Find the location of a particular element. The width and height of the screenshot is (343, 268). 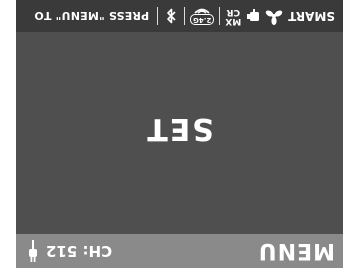

fan-icon is located at coordinates (274, 16).